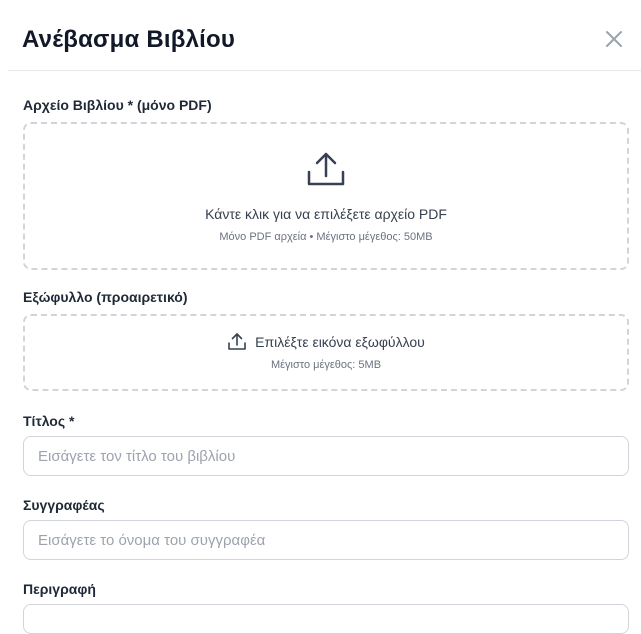 The image size is (641, 634). What do you see at coordinates (326, 365) in the screenshot?
I see `cover-dropzone-hint: Μέγιστο μέγεθος: 5MB` at bounding box center [326, 365].